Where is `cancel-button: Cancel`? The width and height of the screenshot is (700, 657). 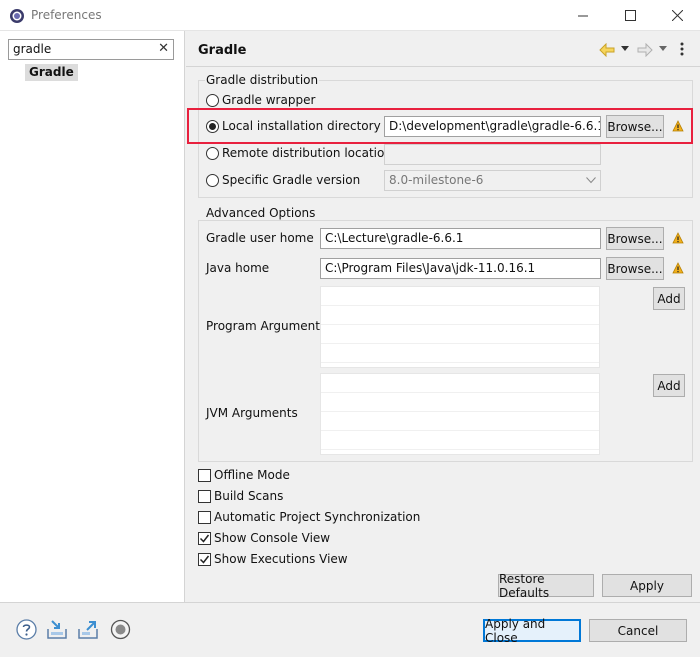 cancel-button: Cancel is located at coordinates (638, 630).